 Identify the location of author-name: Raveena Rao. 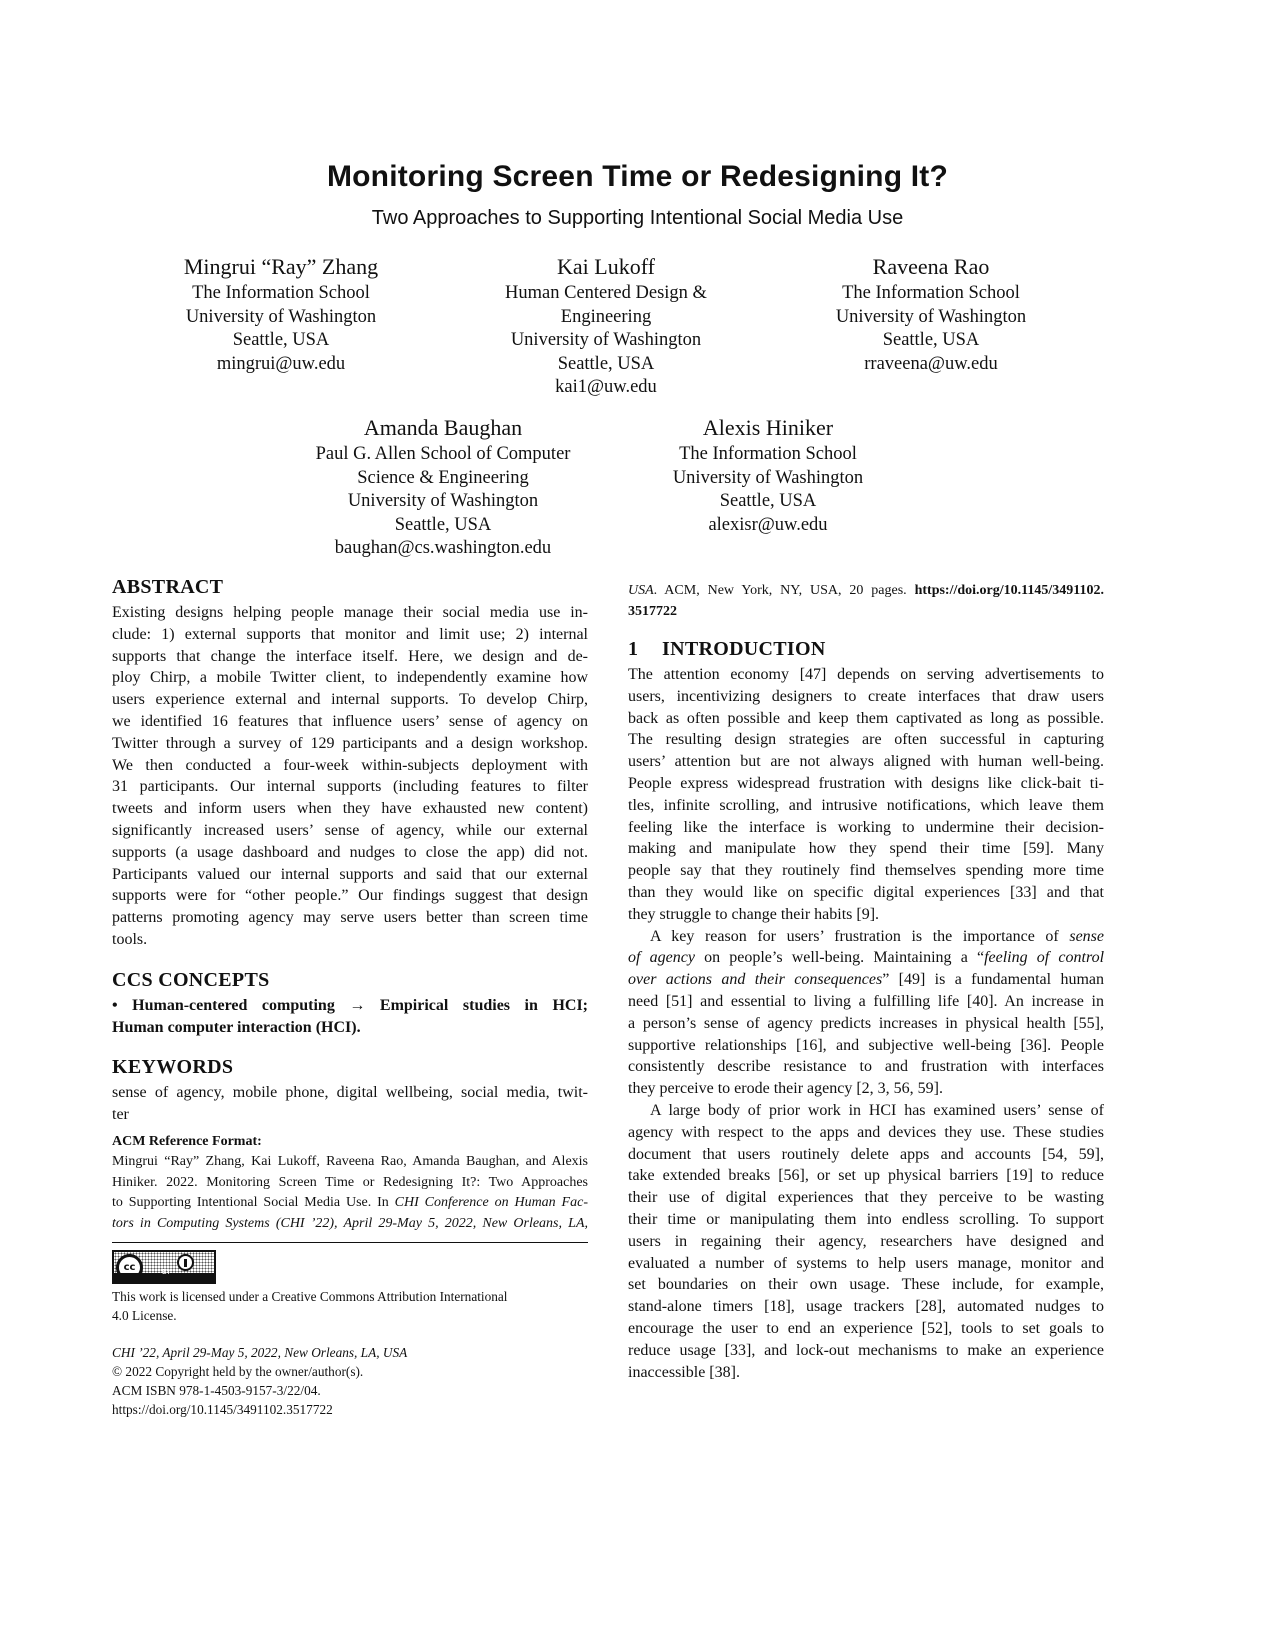
(931, 266).